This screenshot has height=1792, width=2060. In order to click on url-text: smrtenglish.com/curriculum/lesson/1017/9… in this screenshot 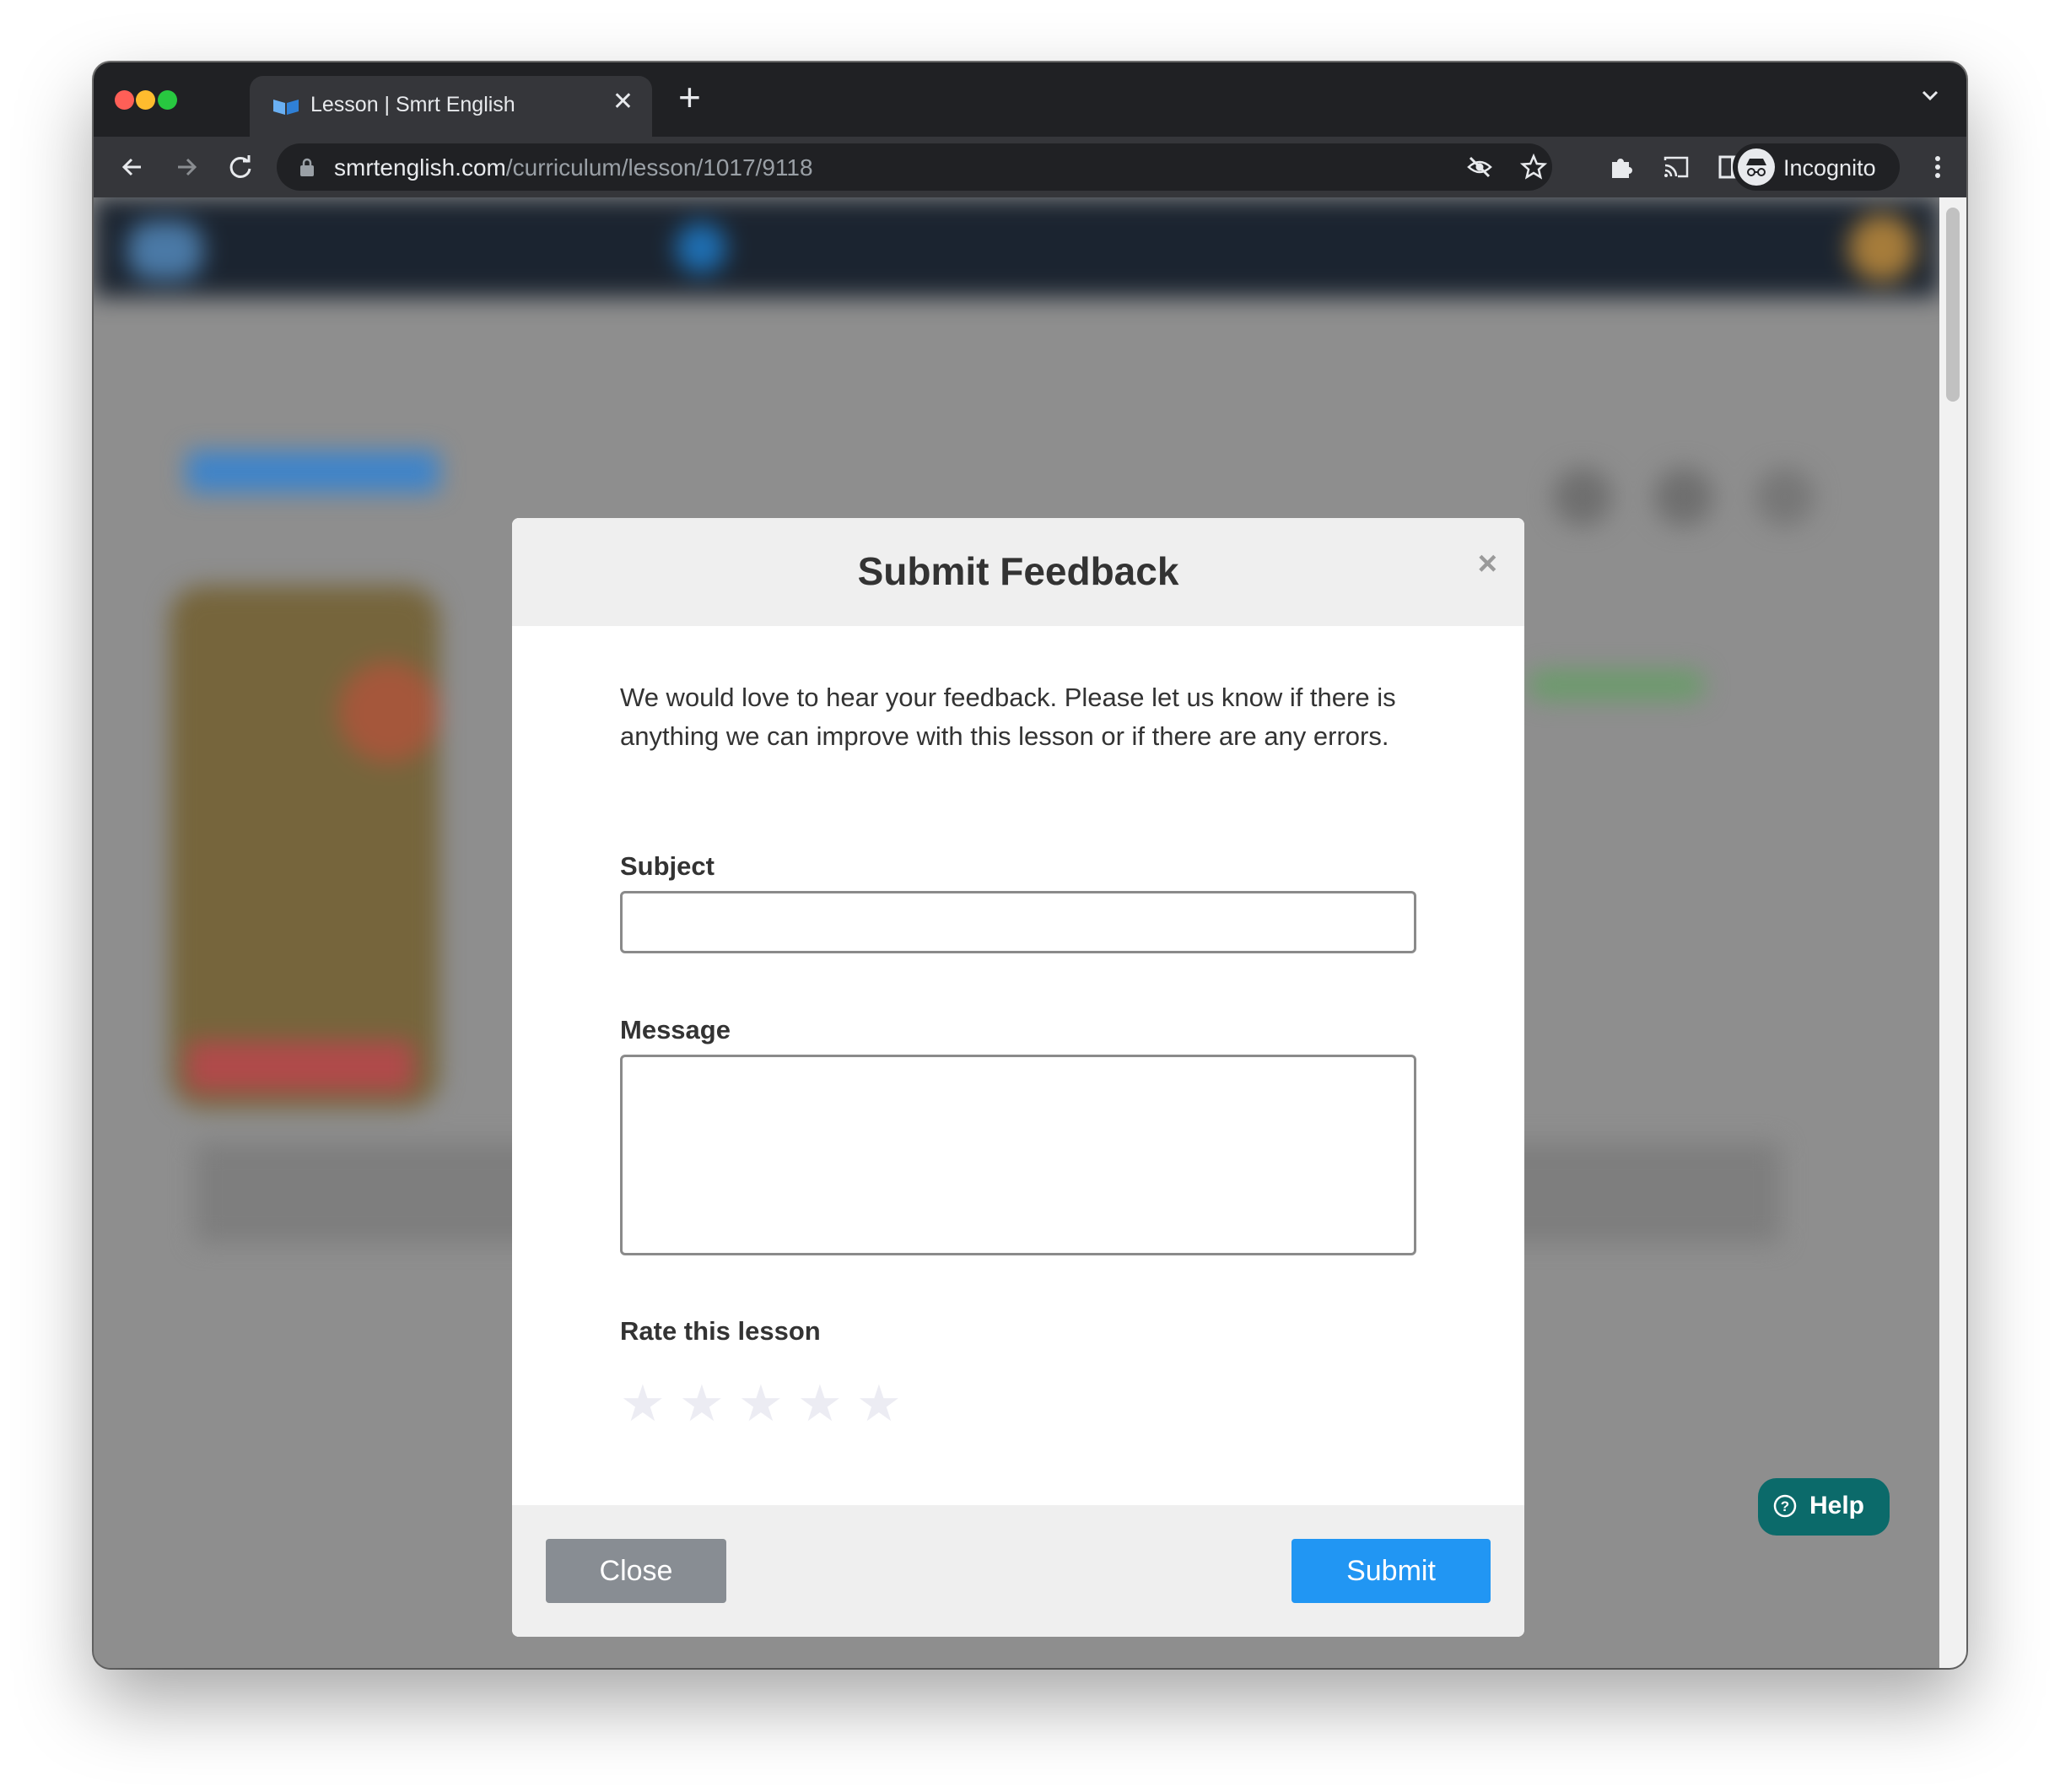, I will do `click(573, 168)`.